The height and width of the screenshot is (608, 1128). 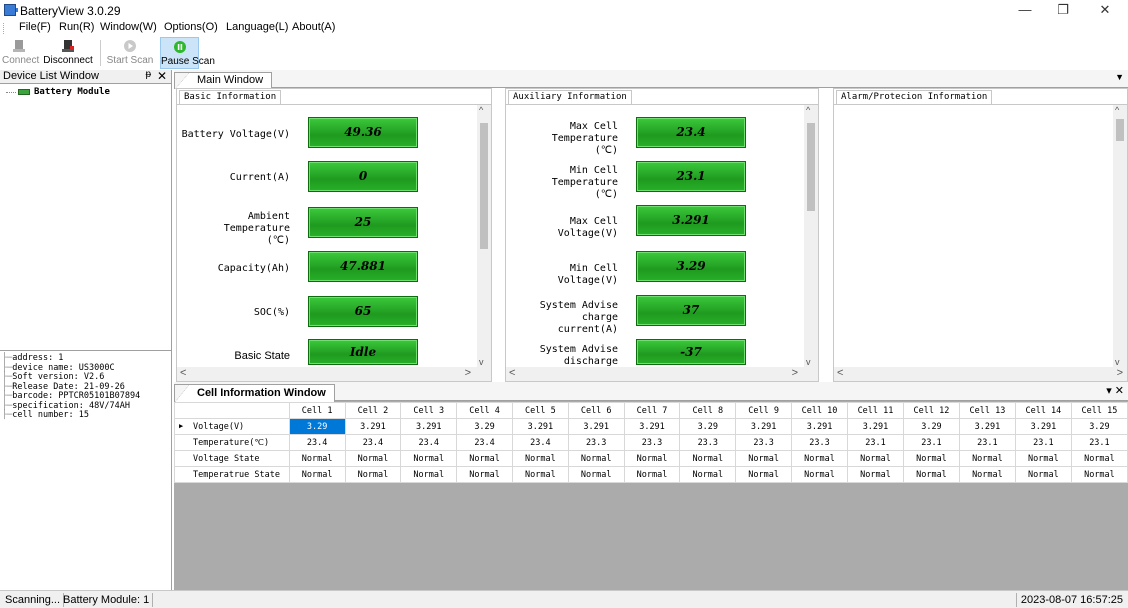 What do you see at coordinates (1025, 10) in the screenshot?
I see `minimize-button: —` at bounding box center [1025, 10].